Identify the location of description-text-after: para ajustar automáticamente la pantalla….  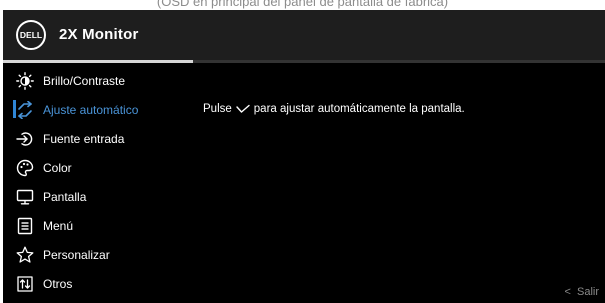
(359, 109).